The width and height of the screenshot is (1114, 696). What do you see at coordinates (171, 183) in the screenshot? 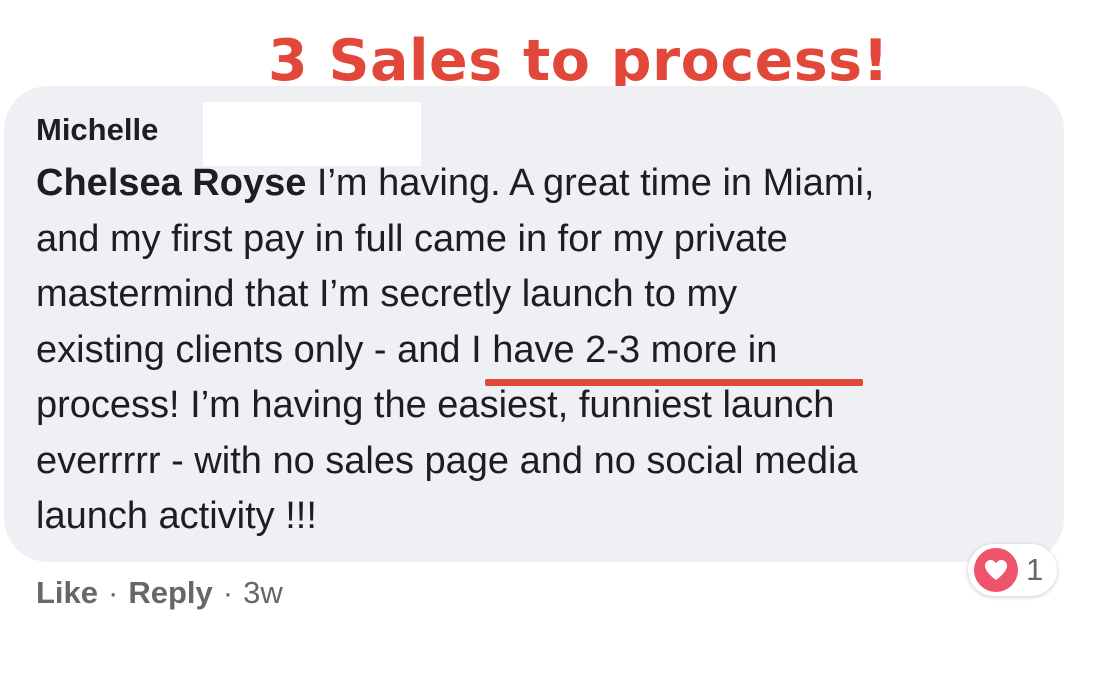
I see `mention-link: Chelsea Royse` at bounding box center [171, 183].